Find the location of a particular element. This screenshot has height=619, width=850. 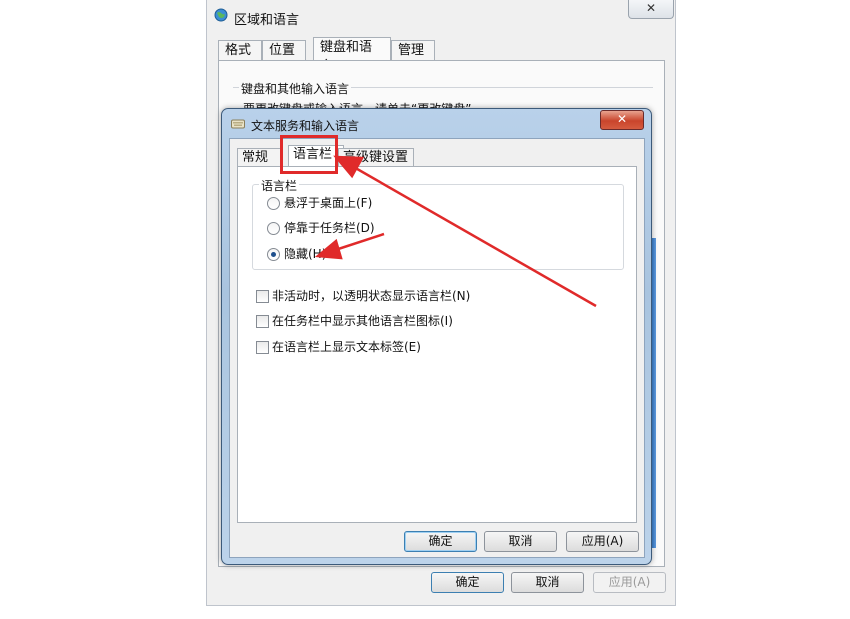

tab-formats: 格式 is located at coordinates (240, 50).